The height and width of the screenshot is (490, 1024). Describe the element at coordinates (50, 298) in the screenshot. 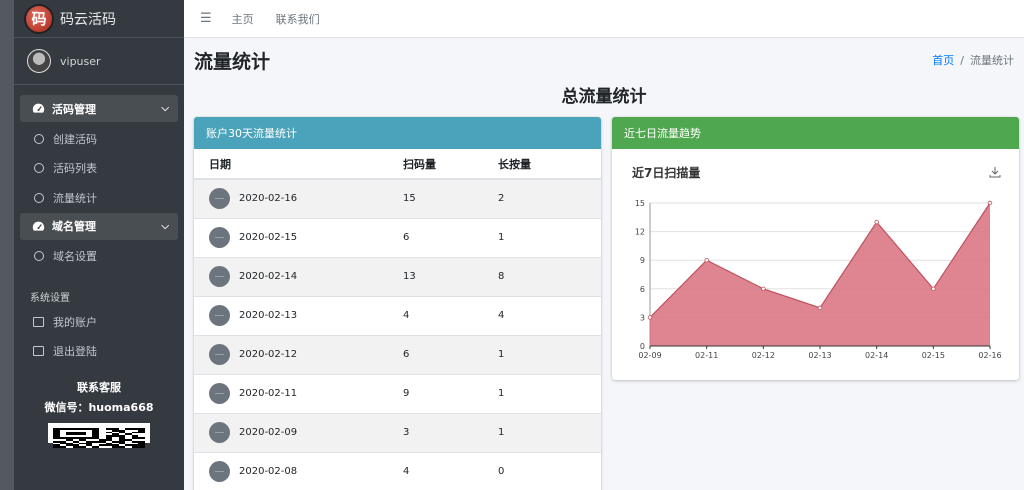

I see `nav-header-system: 系统设置` at that location.